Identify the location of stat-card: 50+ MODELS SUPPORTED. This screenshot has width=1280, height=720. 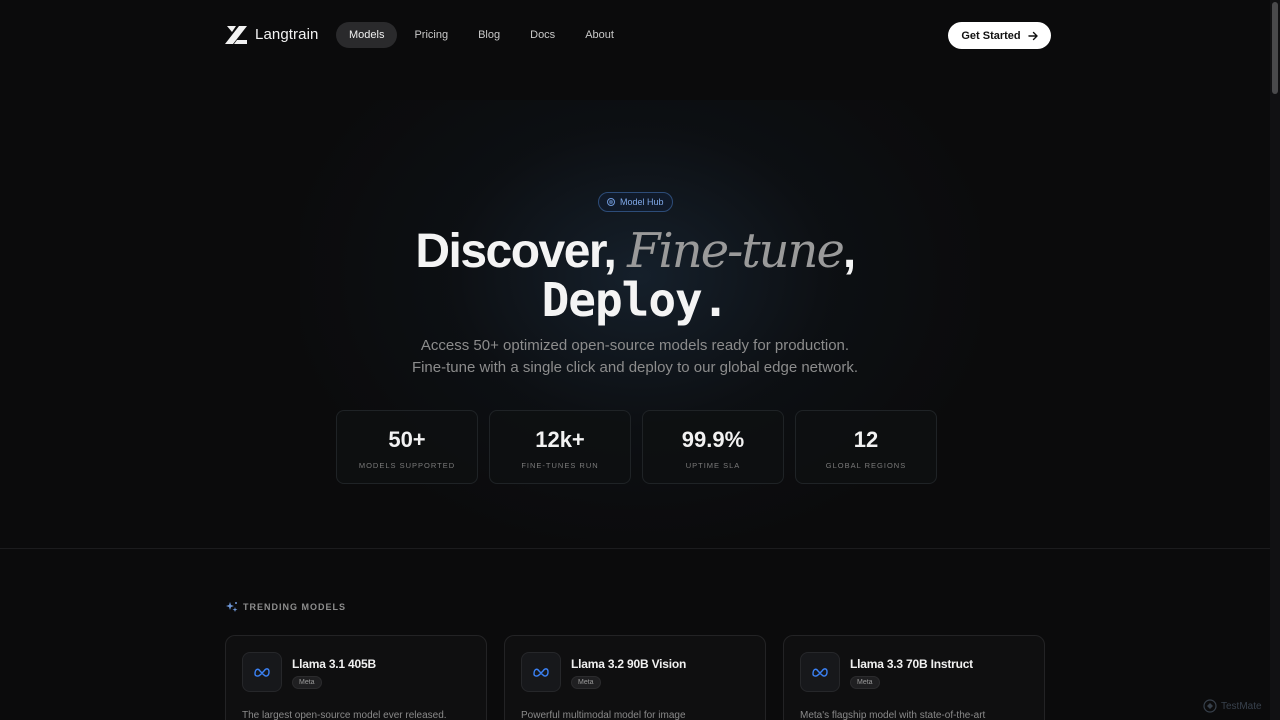
(407, 447).